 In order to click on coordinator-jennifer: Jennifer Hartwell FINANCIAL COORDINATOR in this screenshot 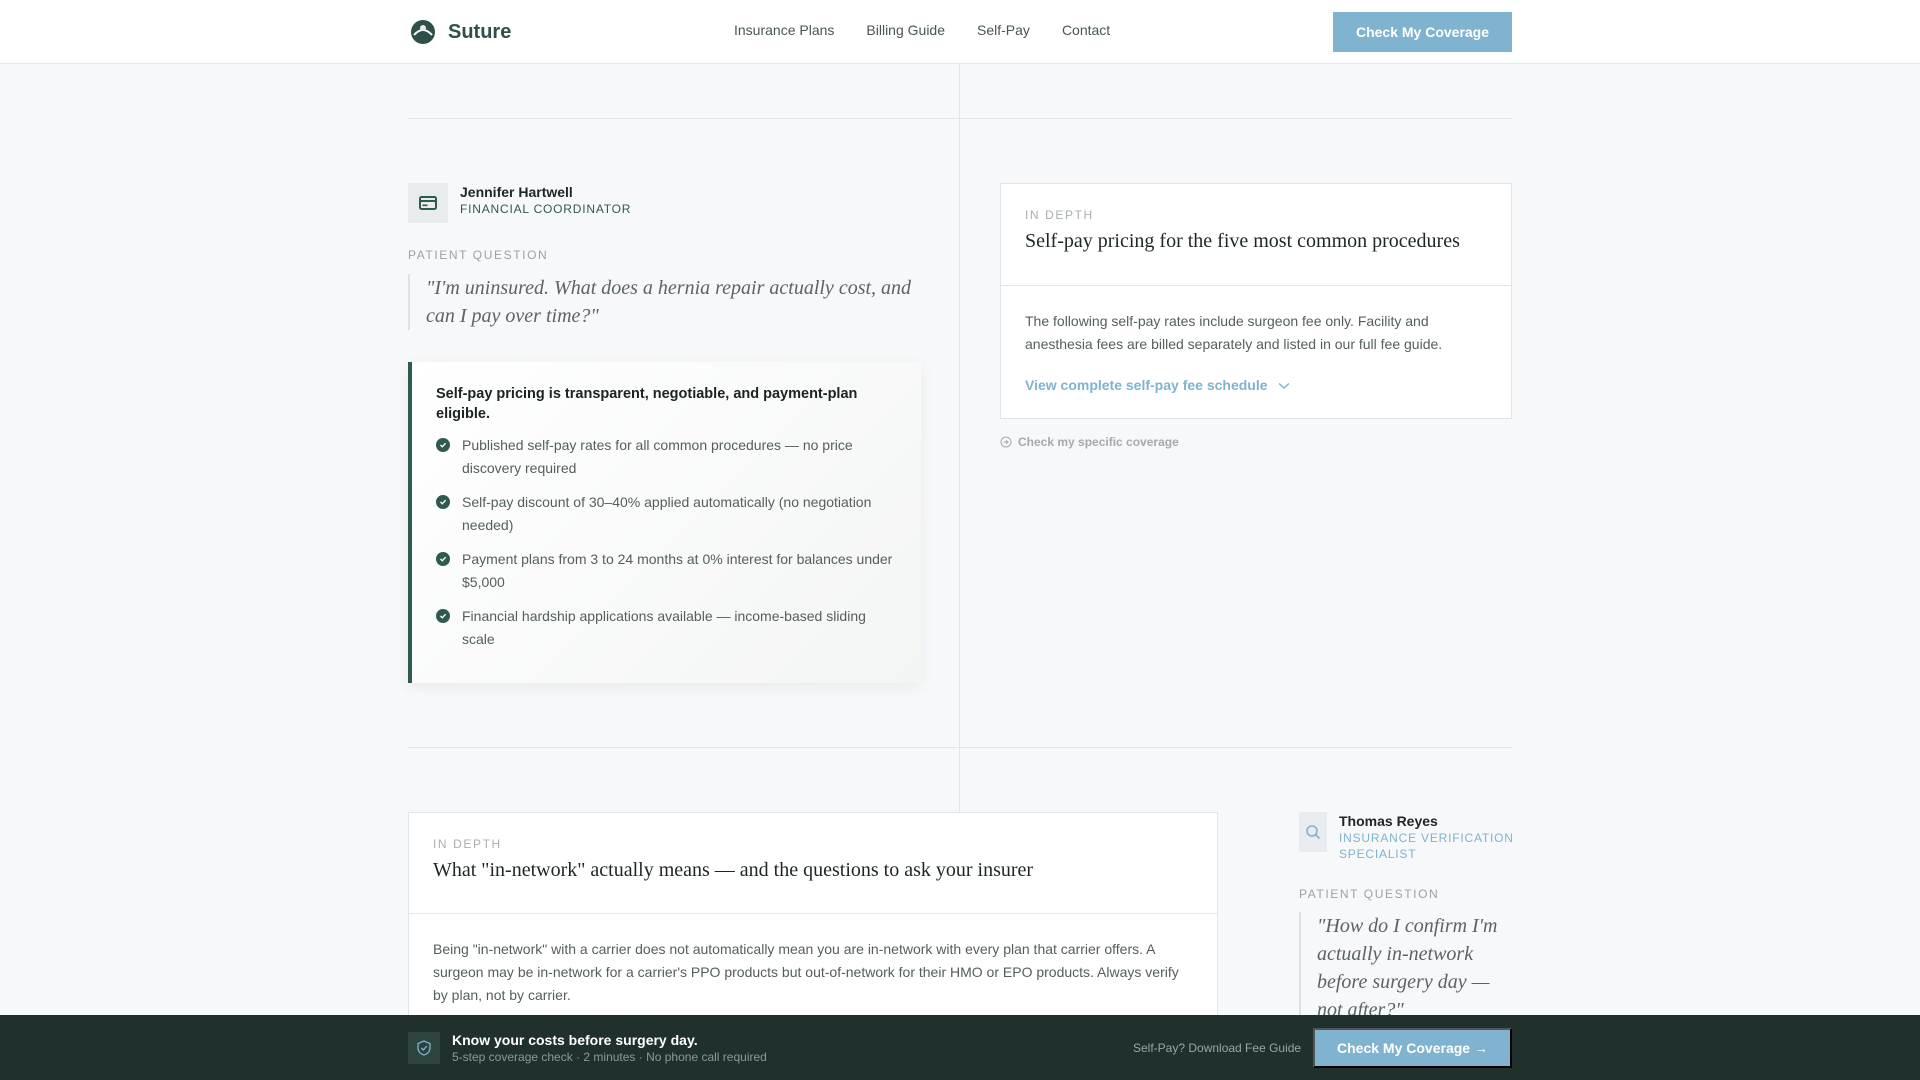, I will do `click(519, 203)`.